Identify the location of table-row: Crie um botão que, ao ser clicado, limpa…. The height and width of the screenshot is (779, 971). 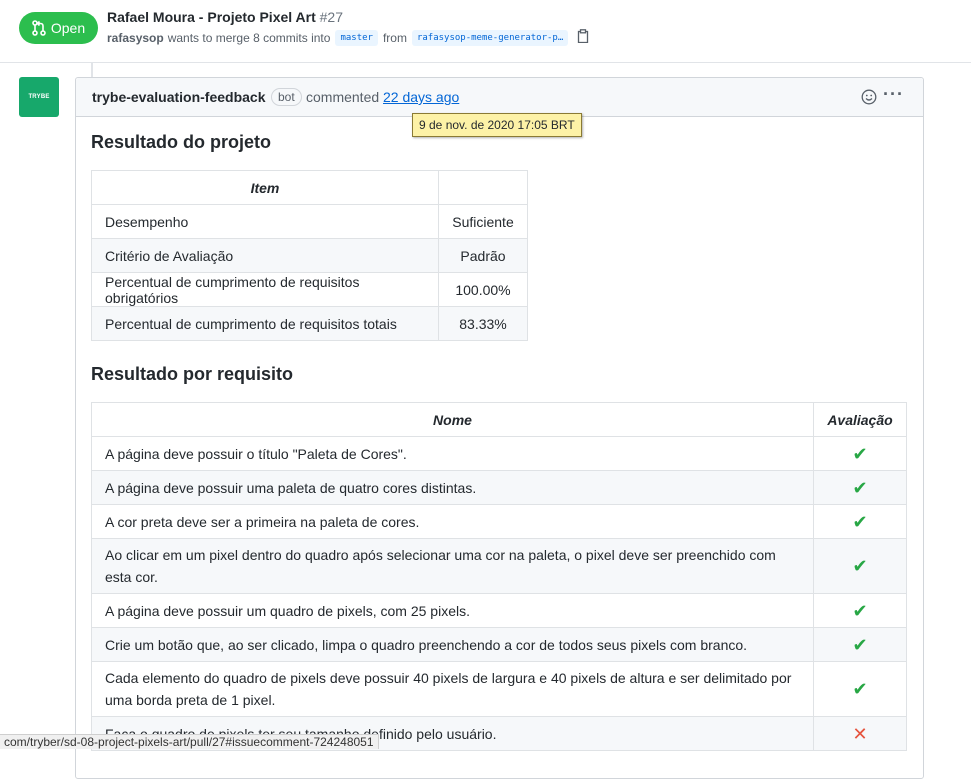
(499, 644).